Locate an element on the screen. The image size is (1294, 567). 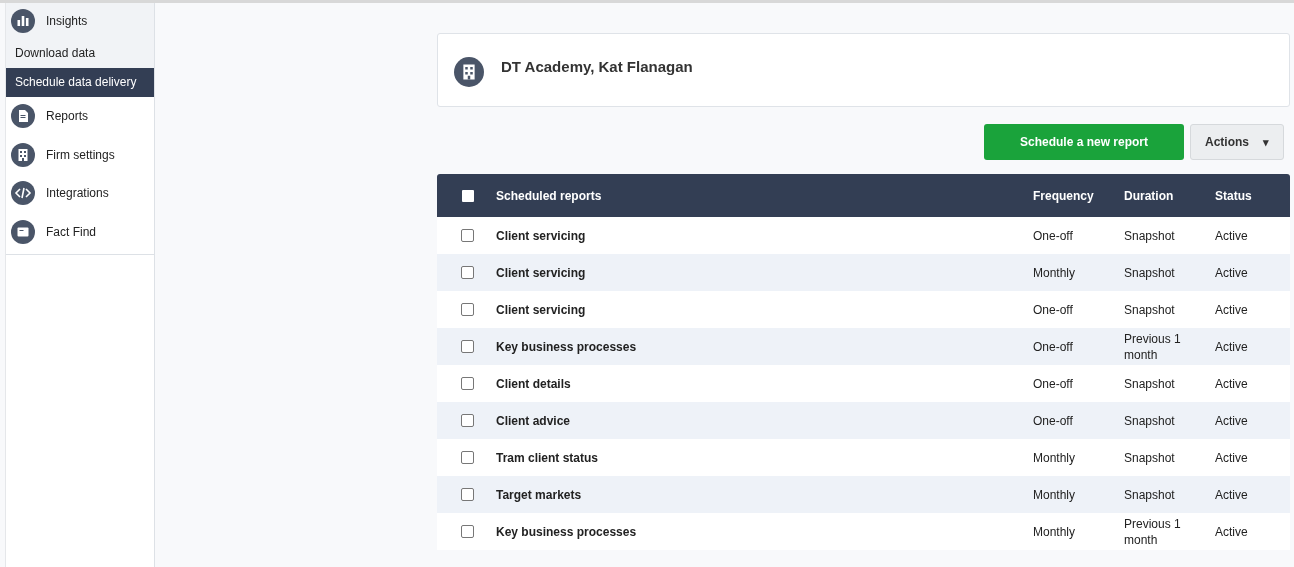
nav-item: Firm settings is located at coordinates (80, 154).